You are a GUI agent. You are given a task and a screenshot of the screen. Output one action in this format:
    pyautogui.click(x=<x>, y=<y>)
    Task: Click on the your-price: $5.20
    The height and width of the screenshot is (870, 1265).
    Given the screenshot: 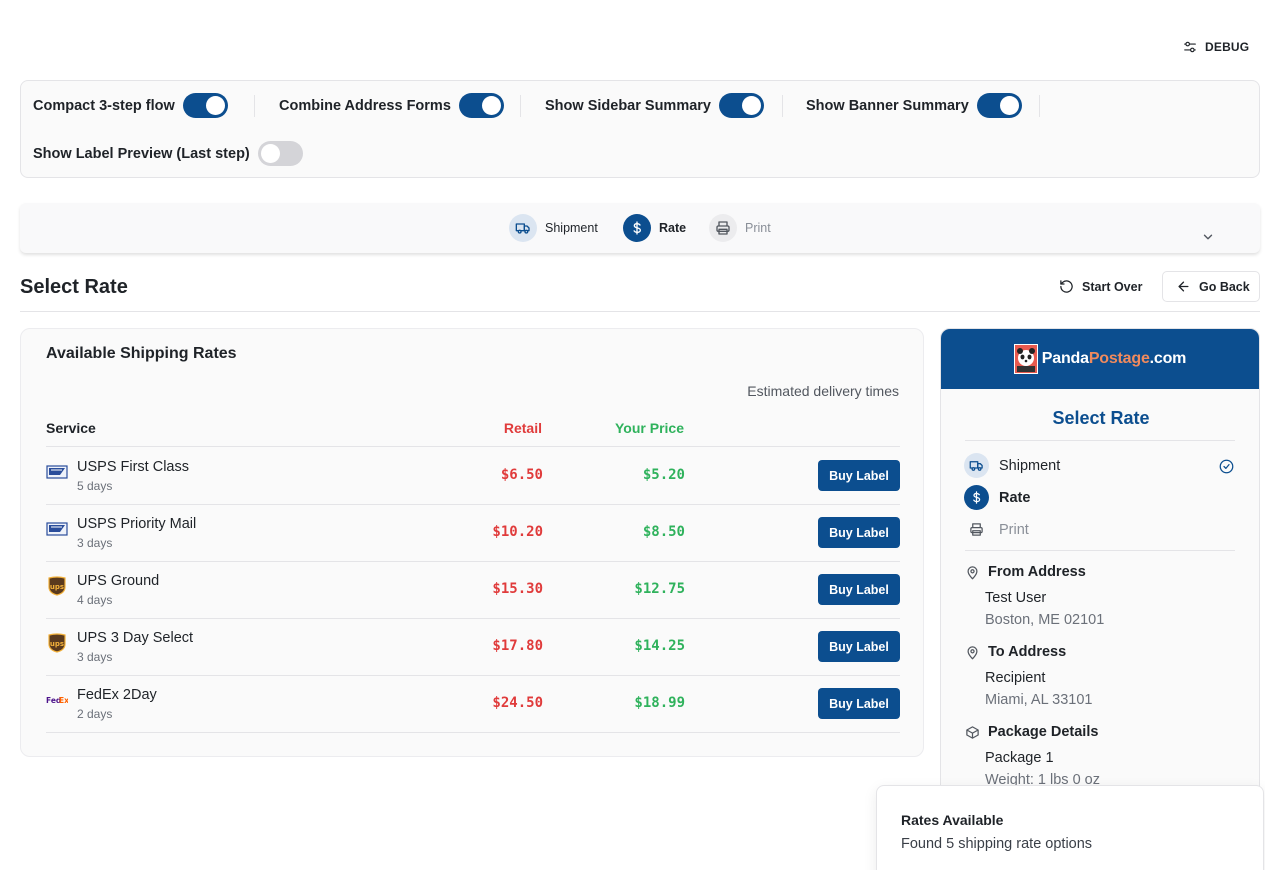 What is the action you would take?
    pyautogui.click(x=663, y=475)
    